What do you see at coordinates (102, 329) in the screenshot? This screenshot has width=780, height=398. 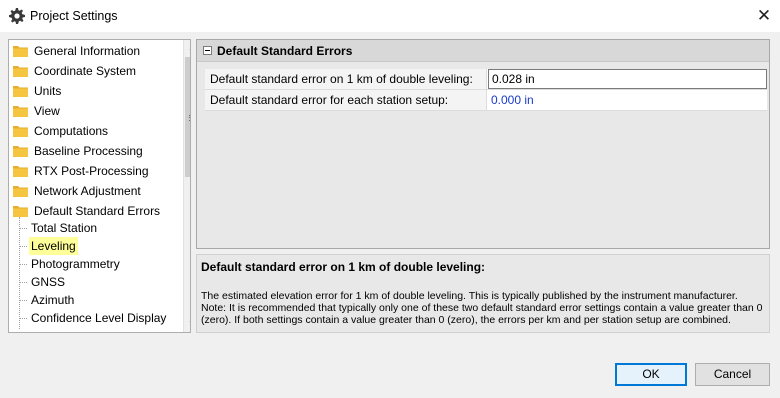 I see `tree-folder-label: Feature Code Processing` at bounding box center [102, 329].